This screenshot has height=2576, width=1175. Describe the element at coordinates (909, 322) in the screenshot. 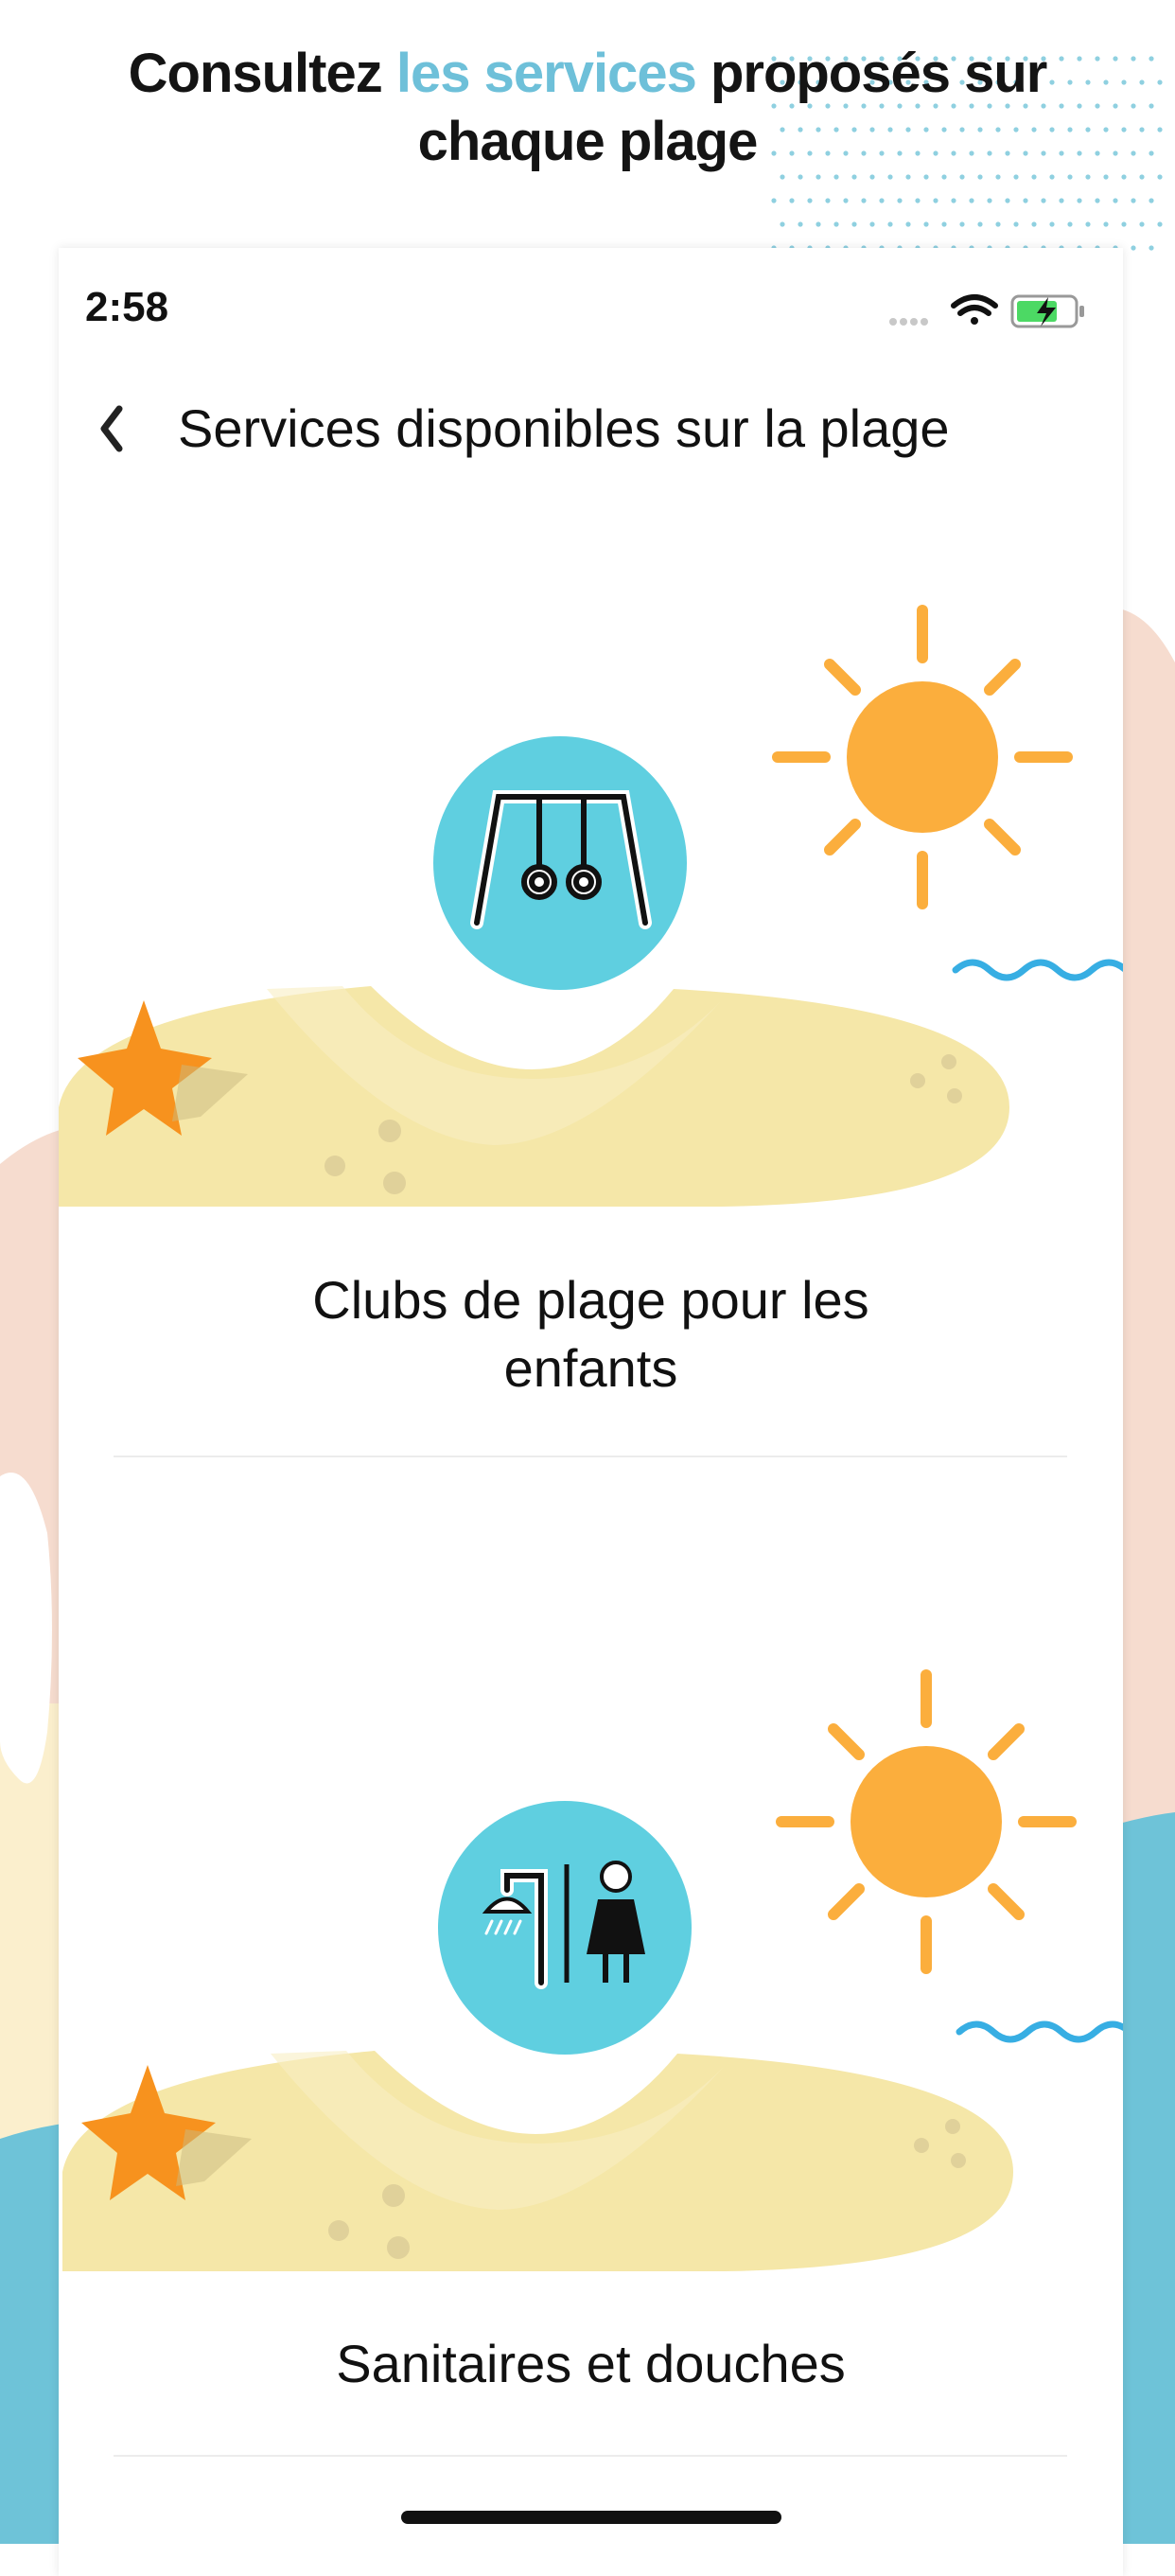

I see `signal-dots-icon` at that location.